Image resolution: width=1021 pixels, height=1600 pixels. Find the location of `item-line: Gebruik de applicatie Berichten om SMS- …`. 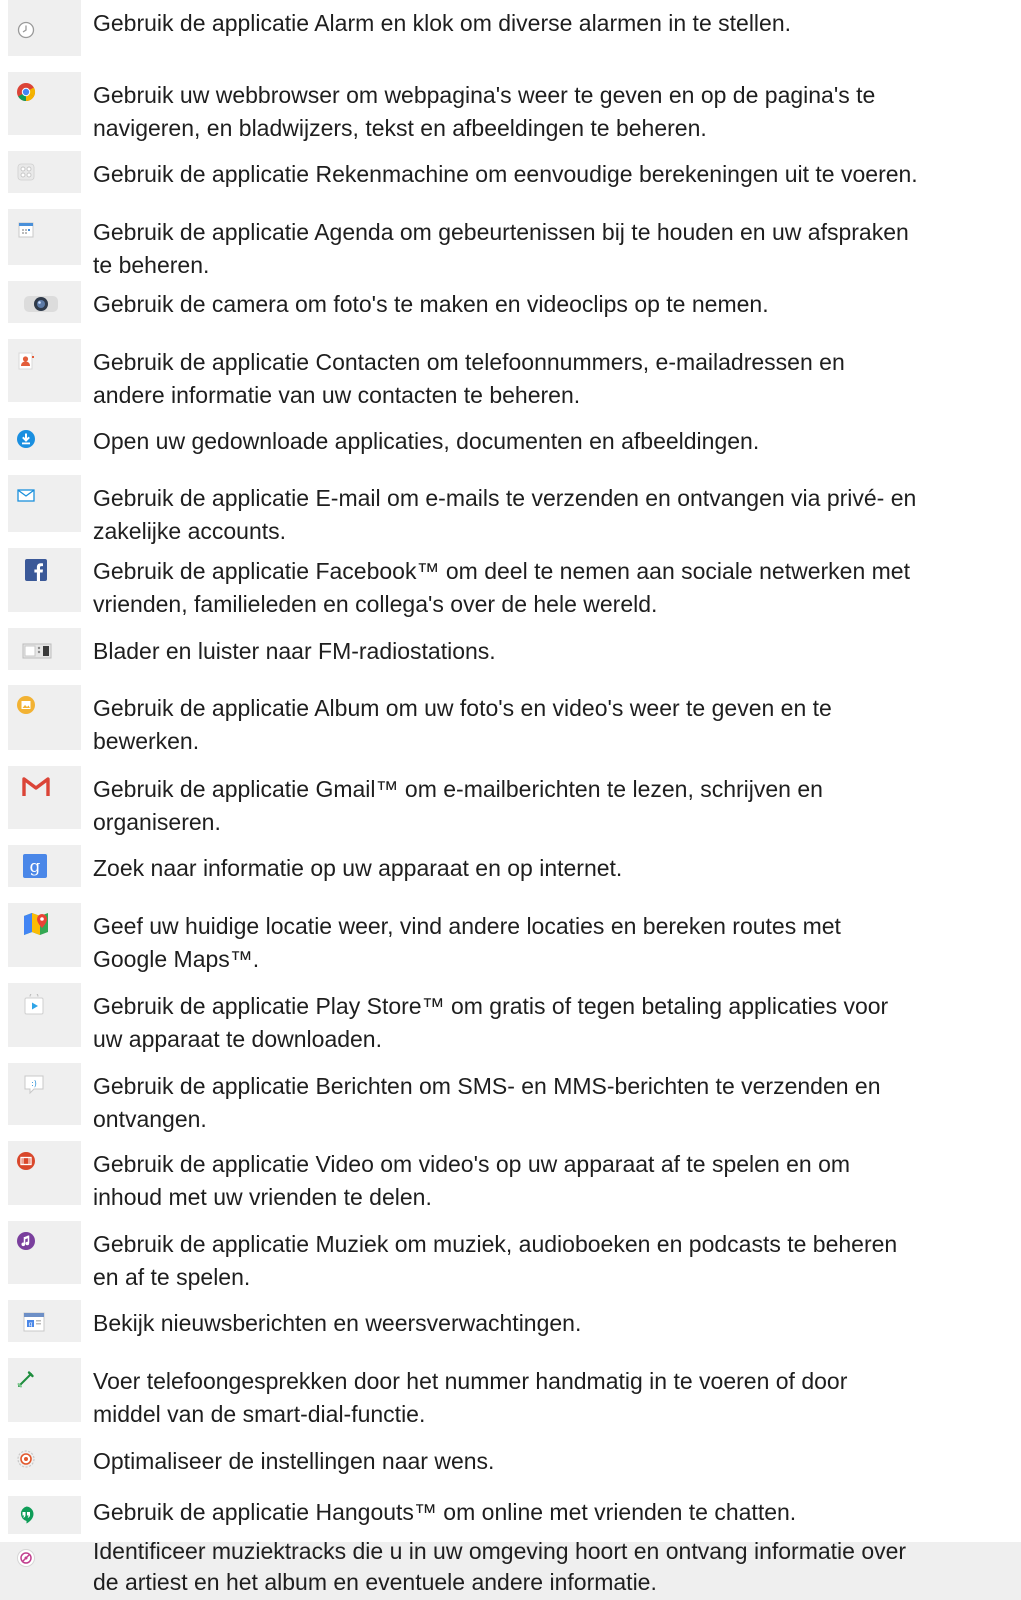

item-line: Gebruik de applicatie Berichten om SMS- … is located at coordinates (487, 1086).